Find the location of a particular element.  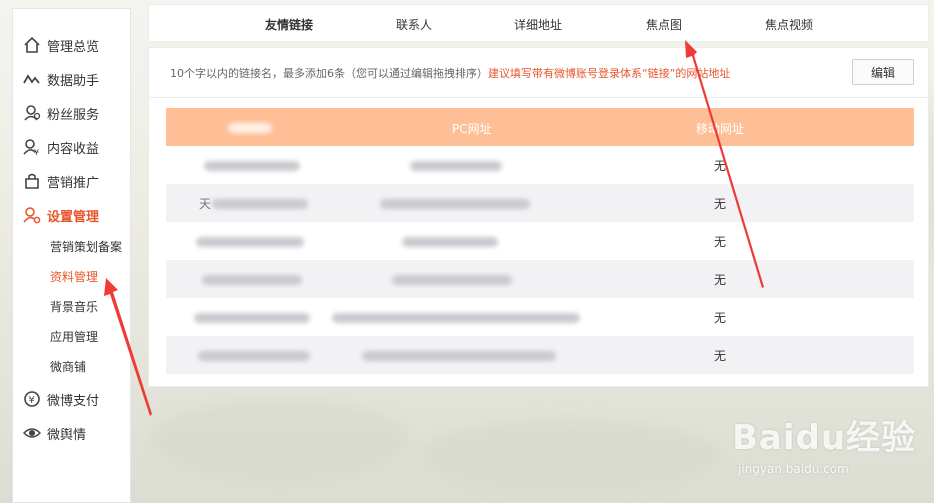

tab-address: 详细地址 is located at coordinates (538, 24).